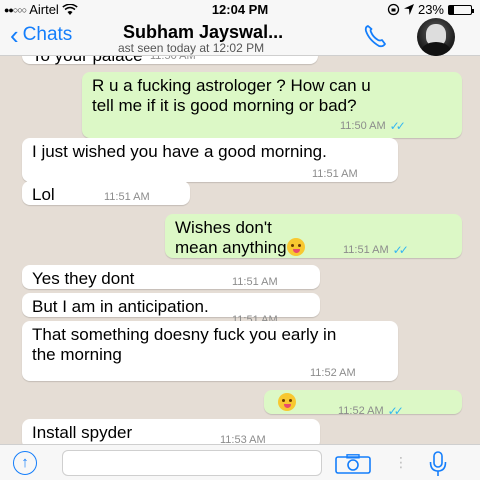 This screenshot has height=480, width=480. I want to click on phone-call-icon, so click(376, 36).